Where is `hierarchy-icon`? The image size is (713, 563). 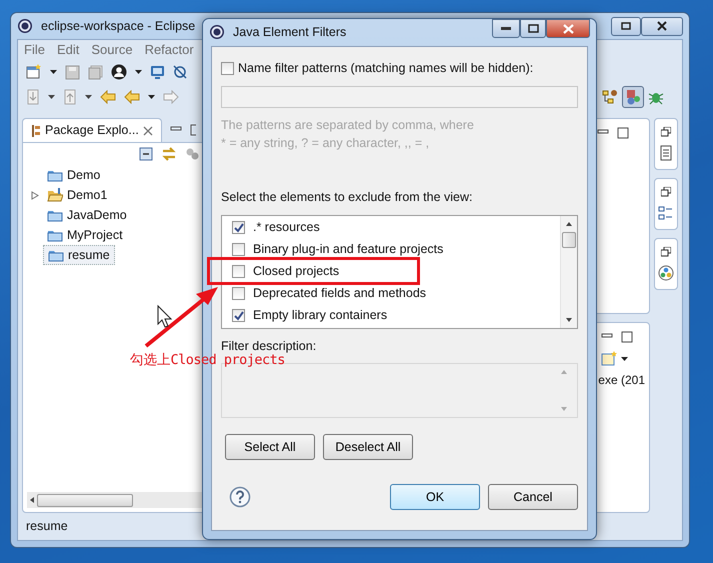 hierarchy-icon is located at coordinates (610, 97).